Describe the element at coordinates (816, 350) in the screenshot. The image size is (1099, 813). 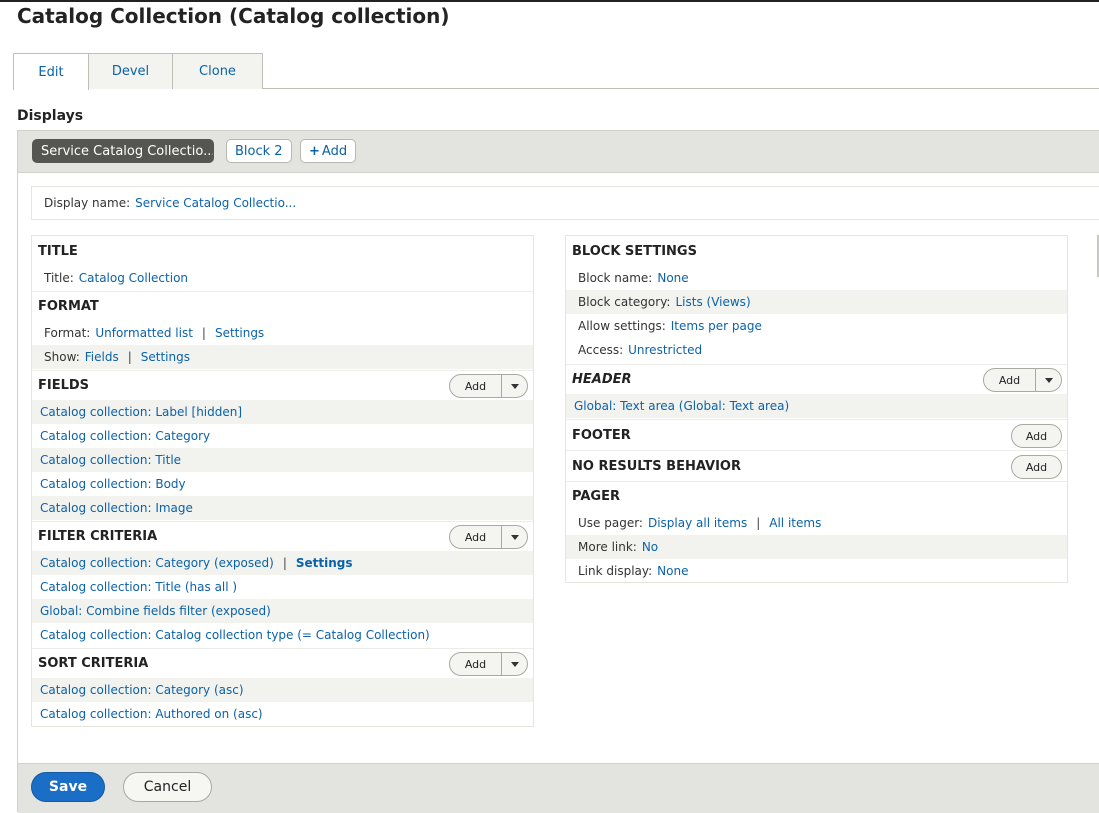
I see `access-row: Access: Unrestricted` at that location.